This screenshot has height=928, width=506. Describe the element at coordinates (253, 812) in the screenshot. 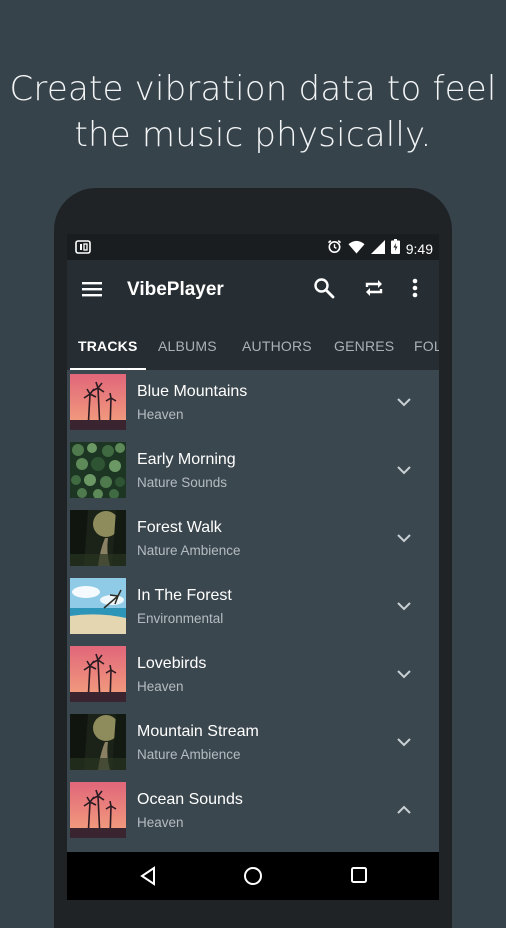

I see `track-row: Ocean Sounds Heaven` at that location.